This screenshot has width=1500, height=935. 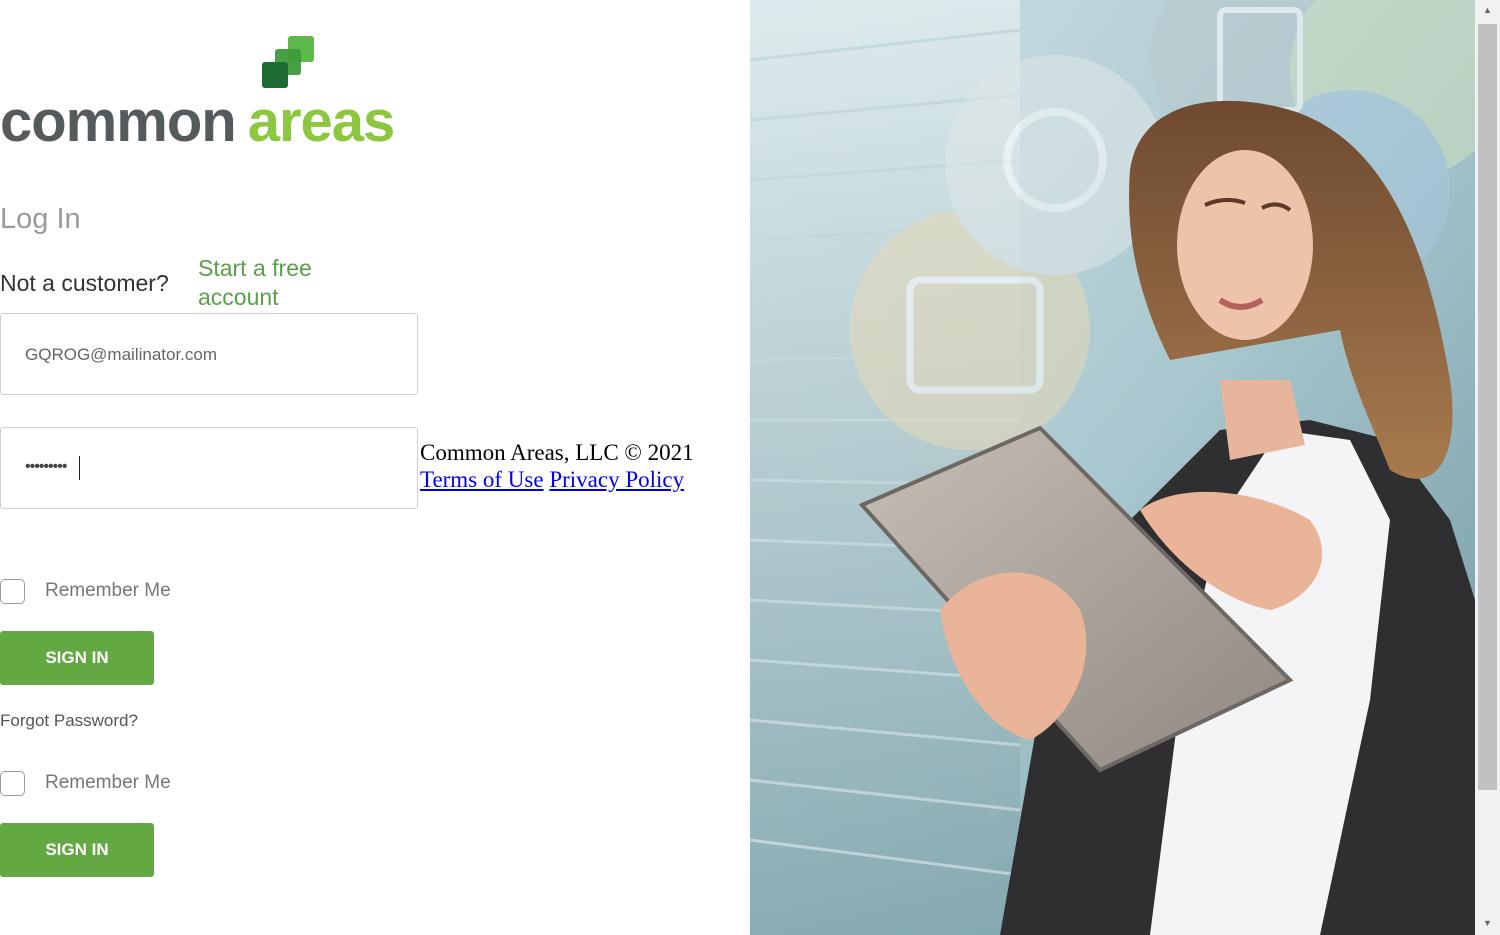 I want to click on footer-links: Terms of Use Privacy Policy, so click(x=552, y=480).